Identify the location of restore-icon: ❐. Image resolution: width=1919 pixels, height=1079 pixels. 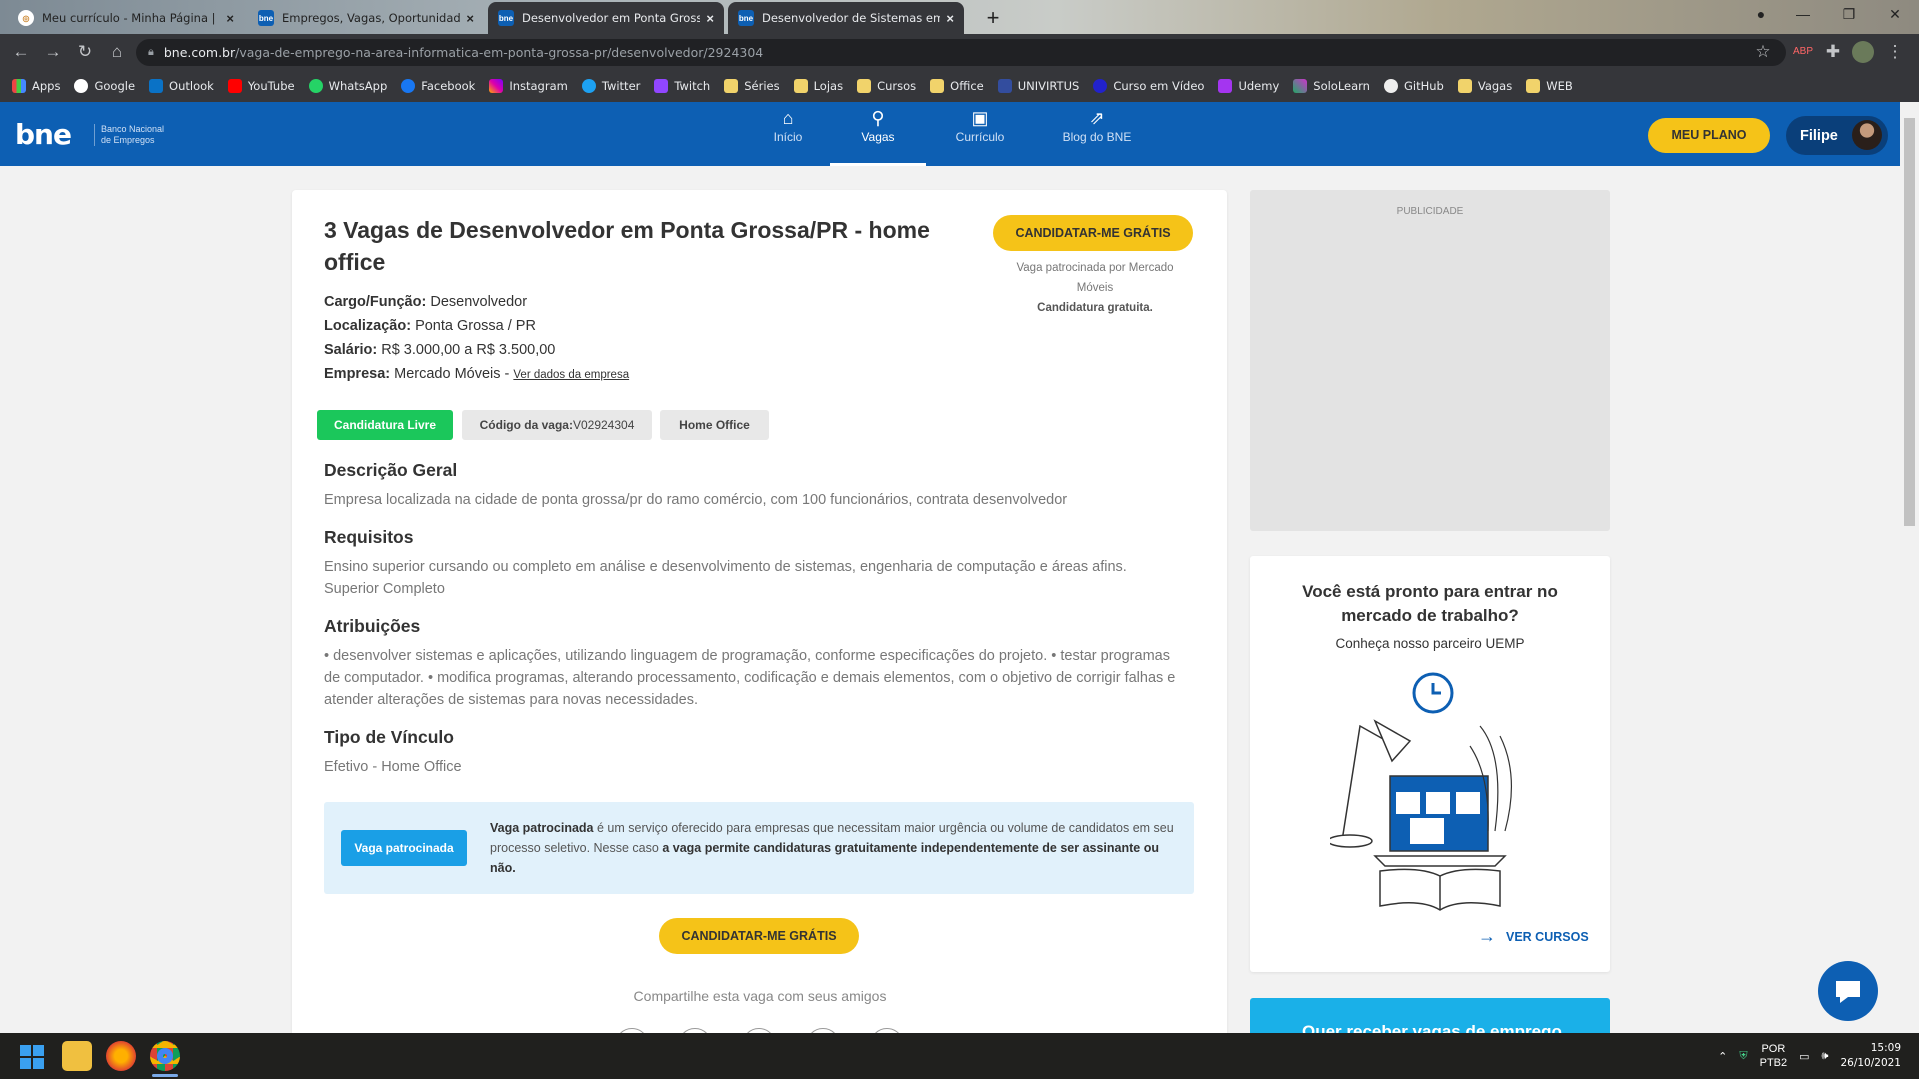
(1849, 15).